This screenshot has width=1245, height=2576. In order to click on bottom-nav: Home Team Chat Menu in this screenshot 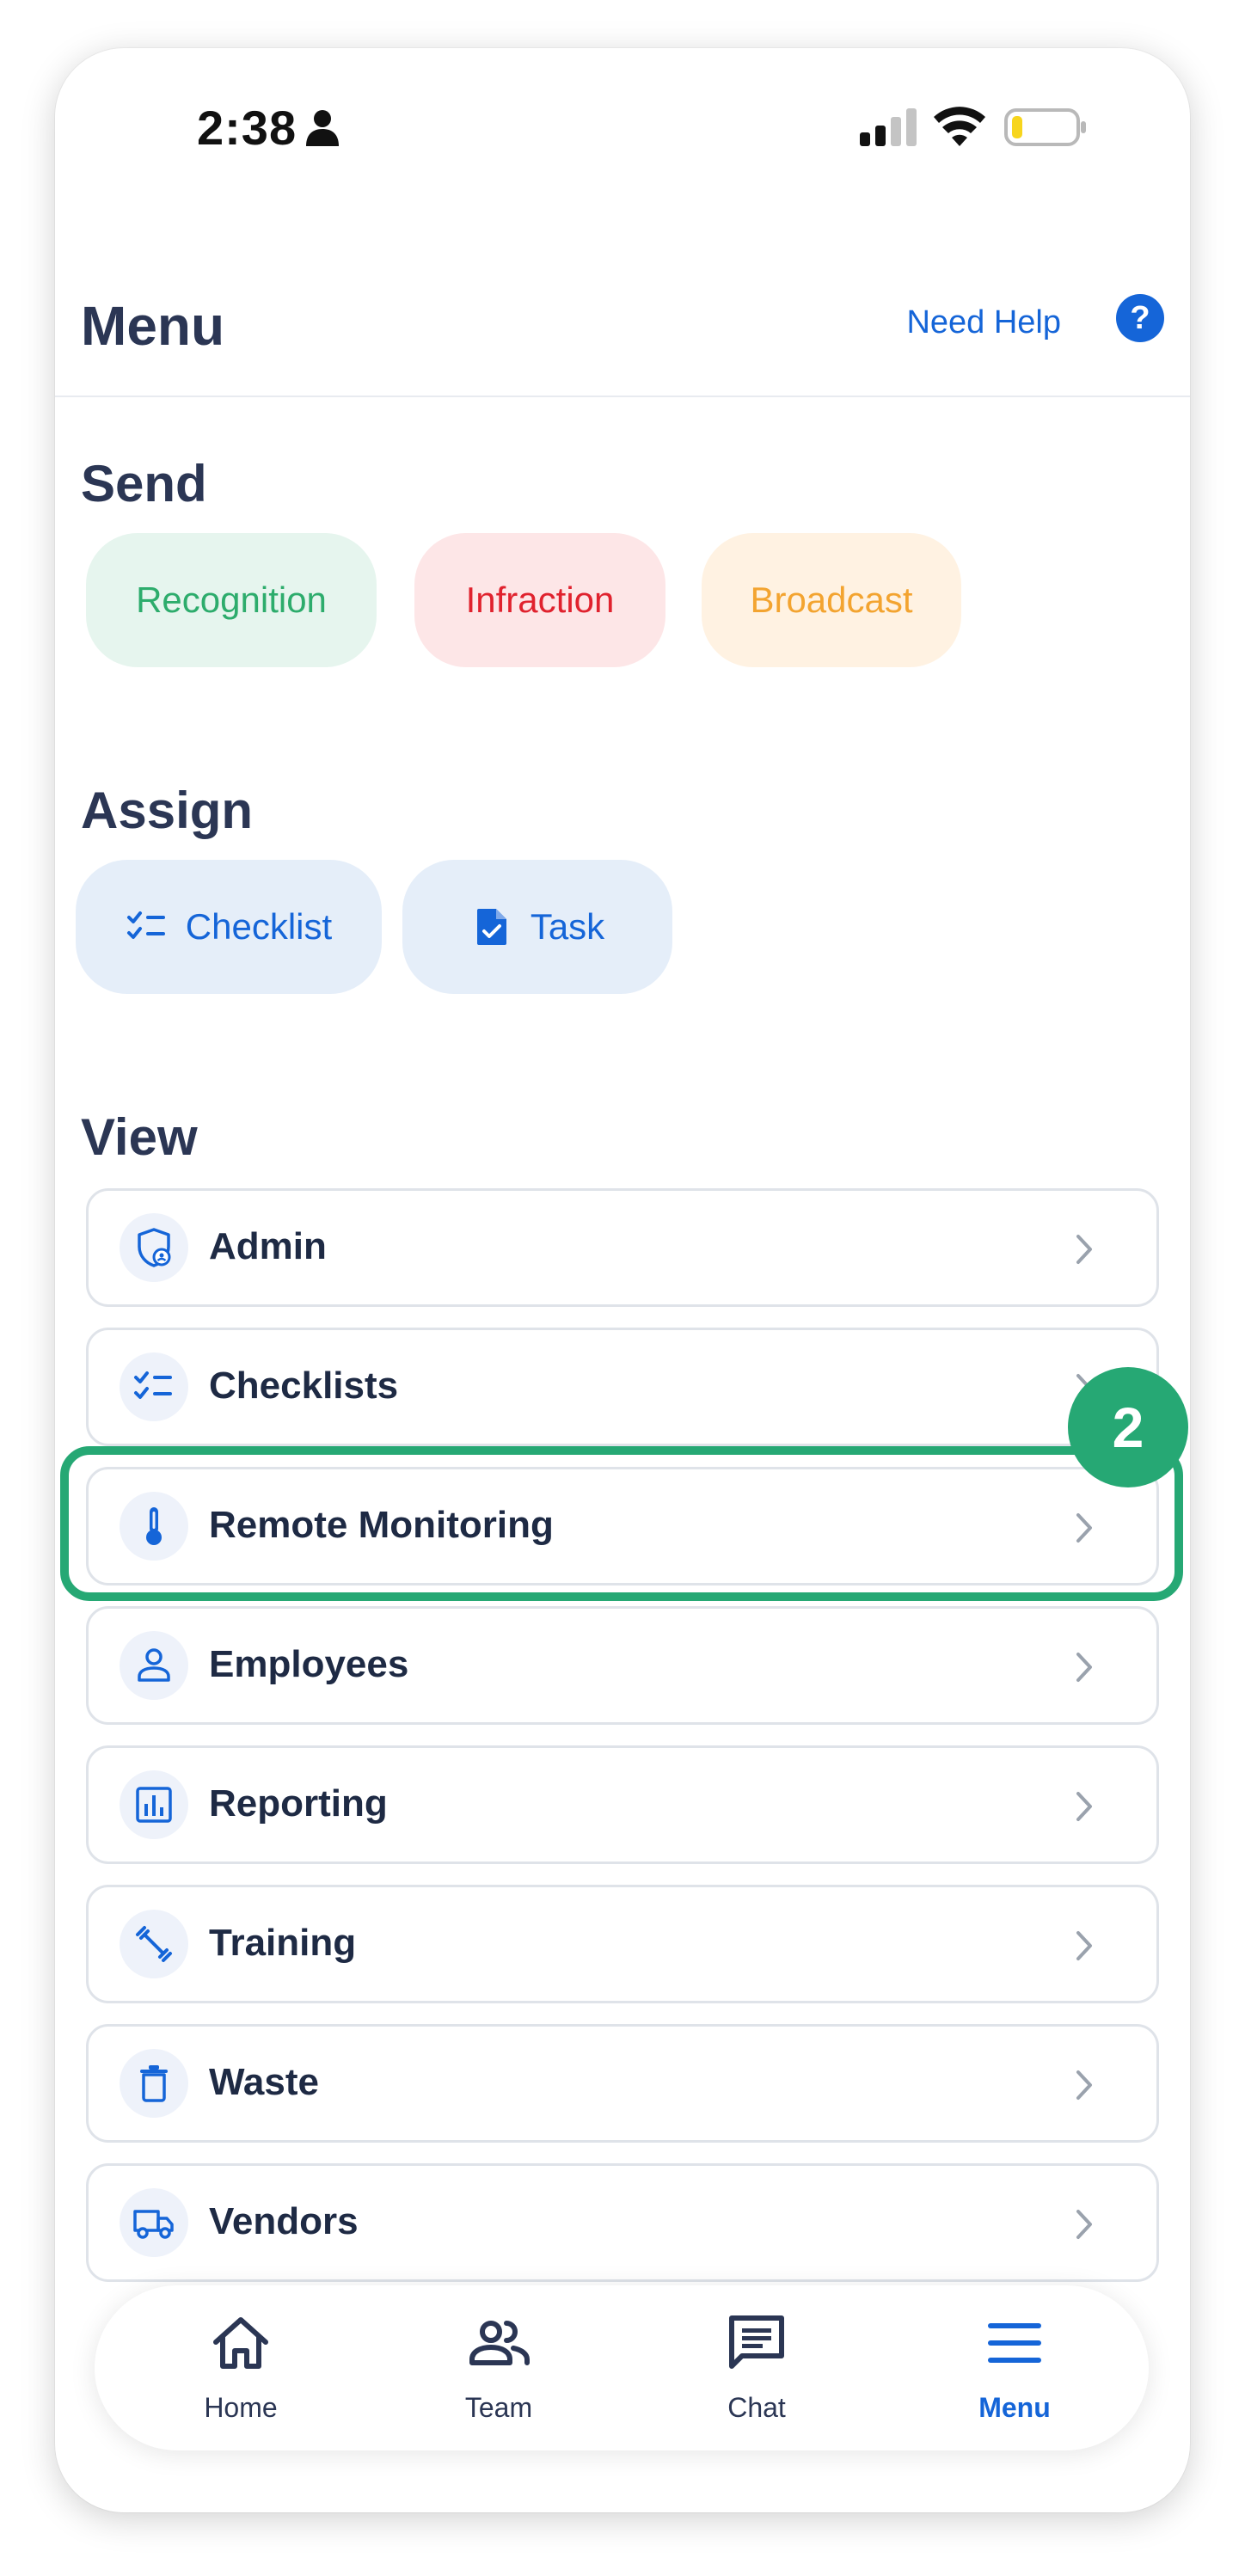, I will do `click(622, 2367)`.